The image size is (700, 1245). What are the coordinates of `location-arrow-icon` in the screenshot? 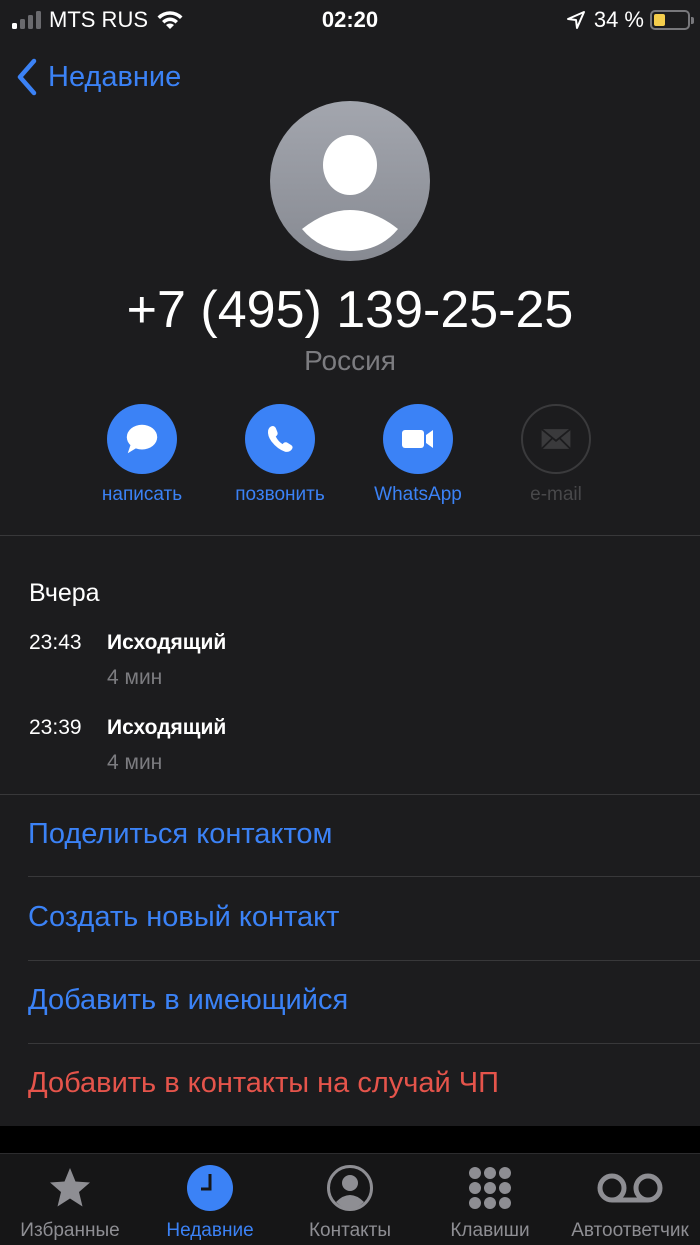 It's located at (575, 20).